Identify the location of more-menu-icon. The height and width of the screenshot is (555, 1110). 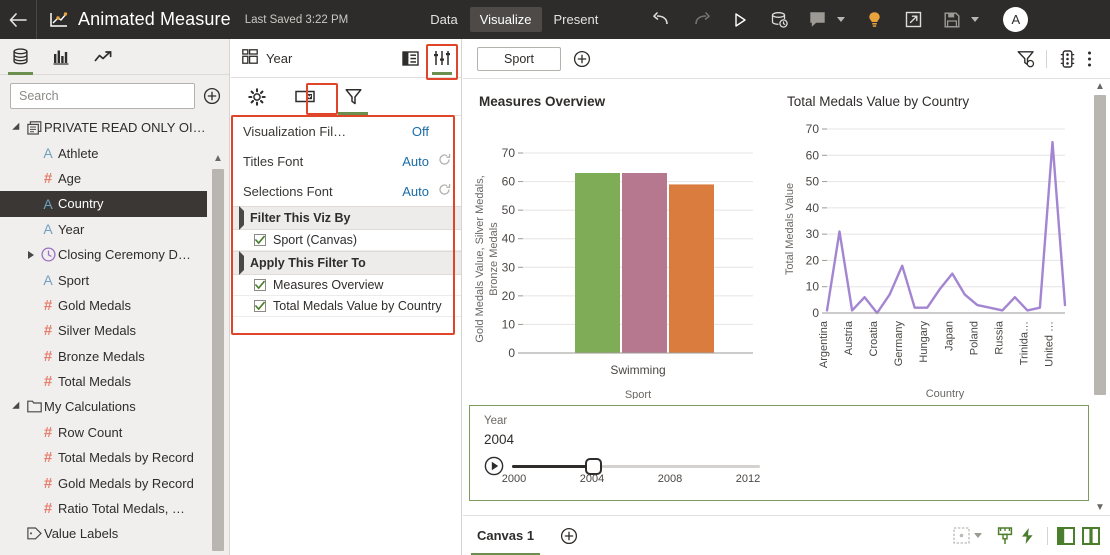
(1089, 59).